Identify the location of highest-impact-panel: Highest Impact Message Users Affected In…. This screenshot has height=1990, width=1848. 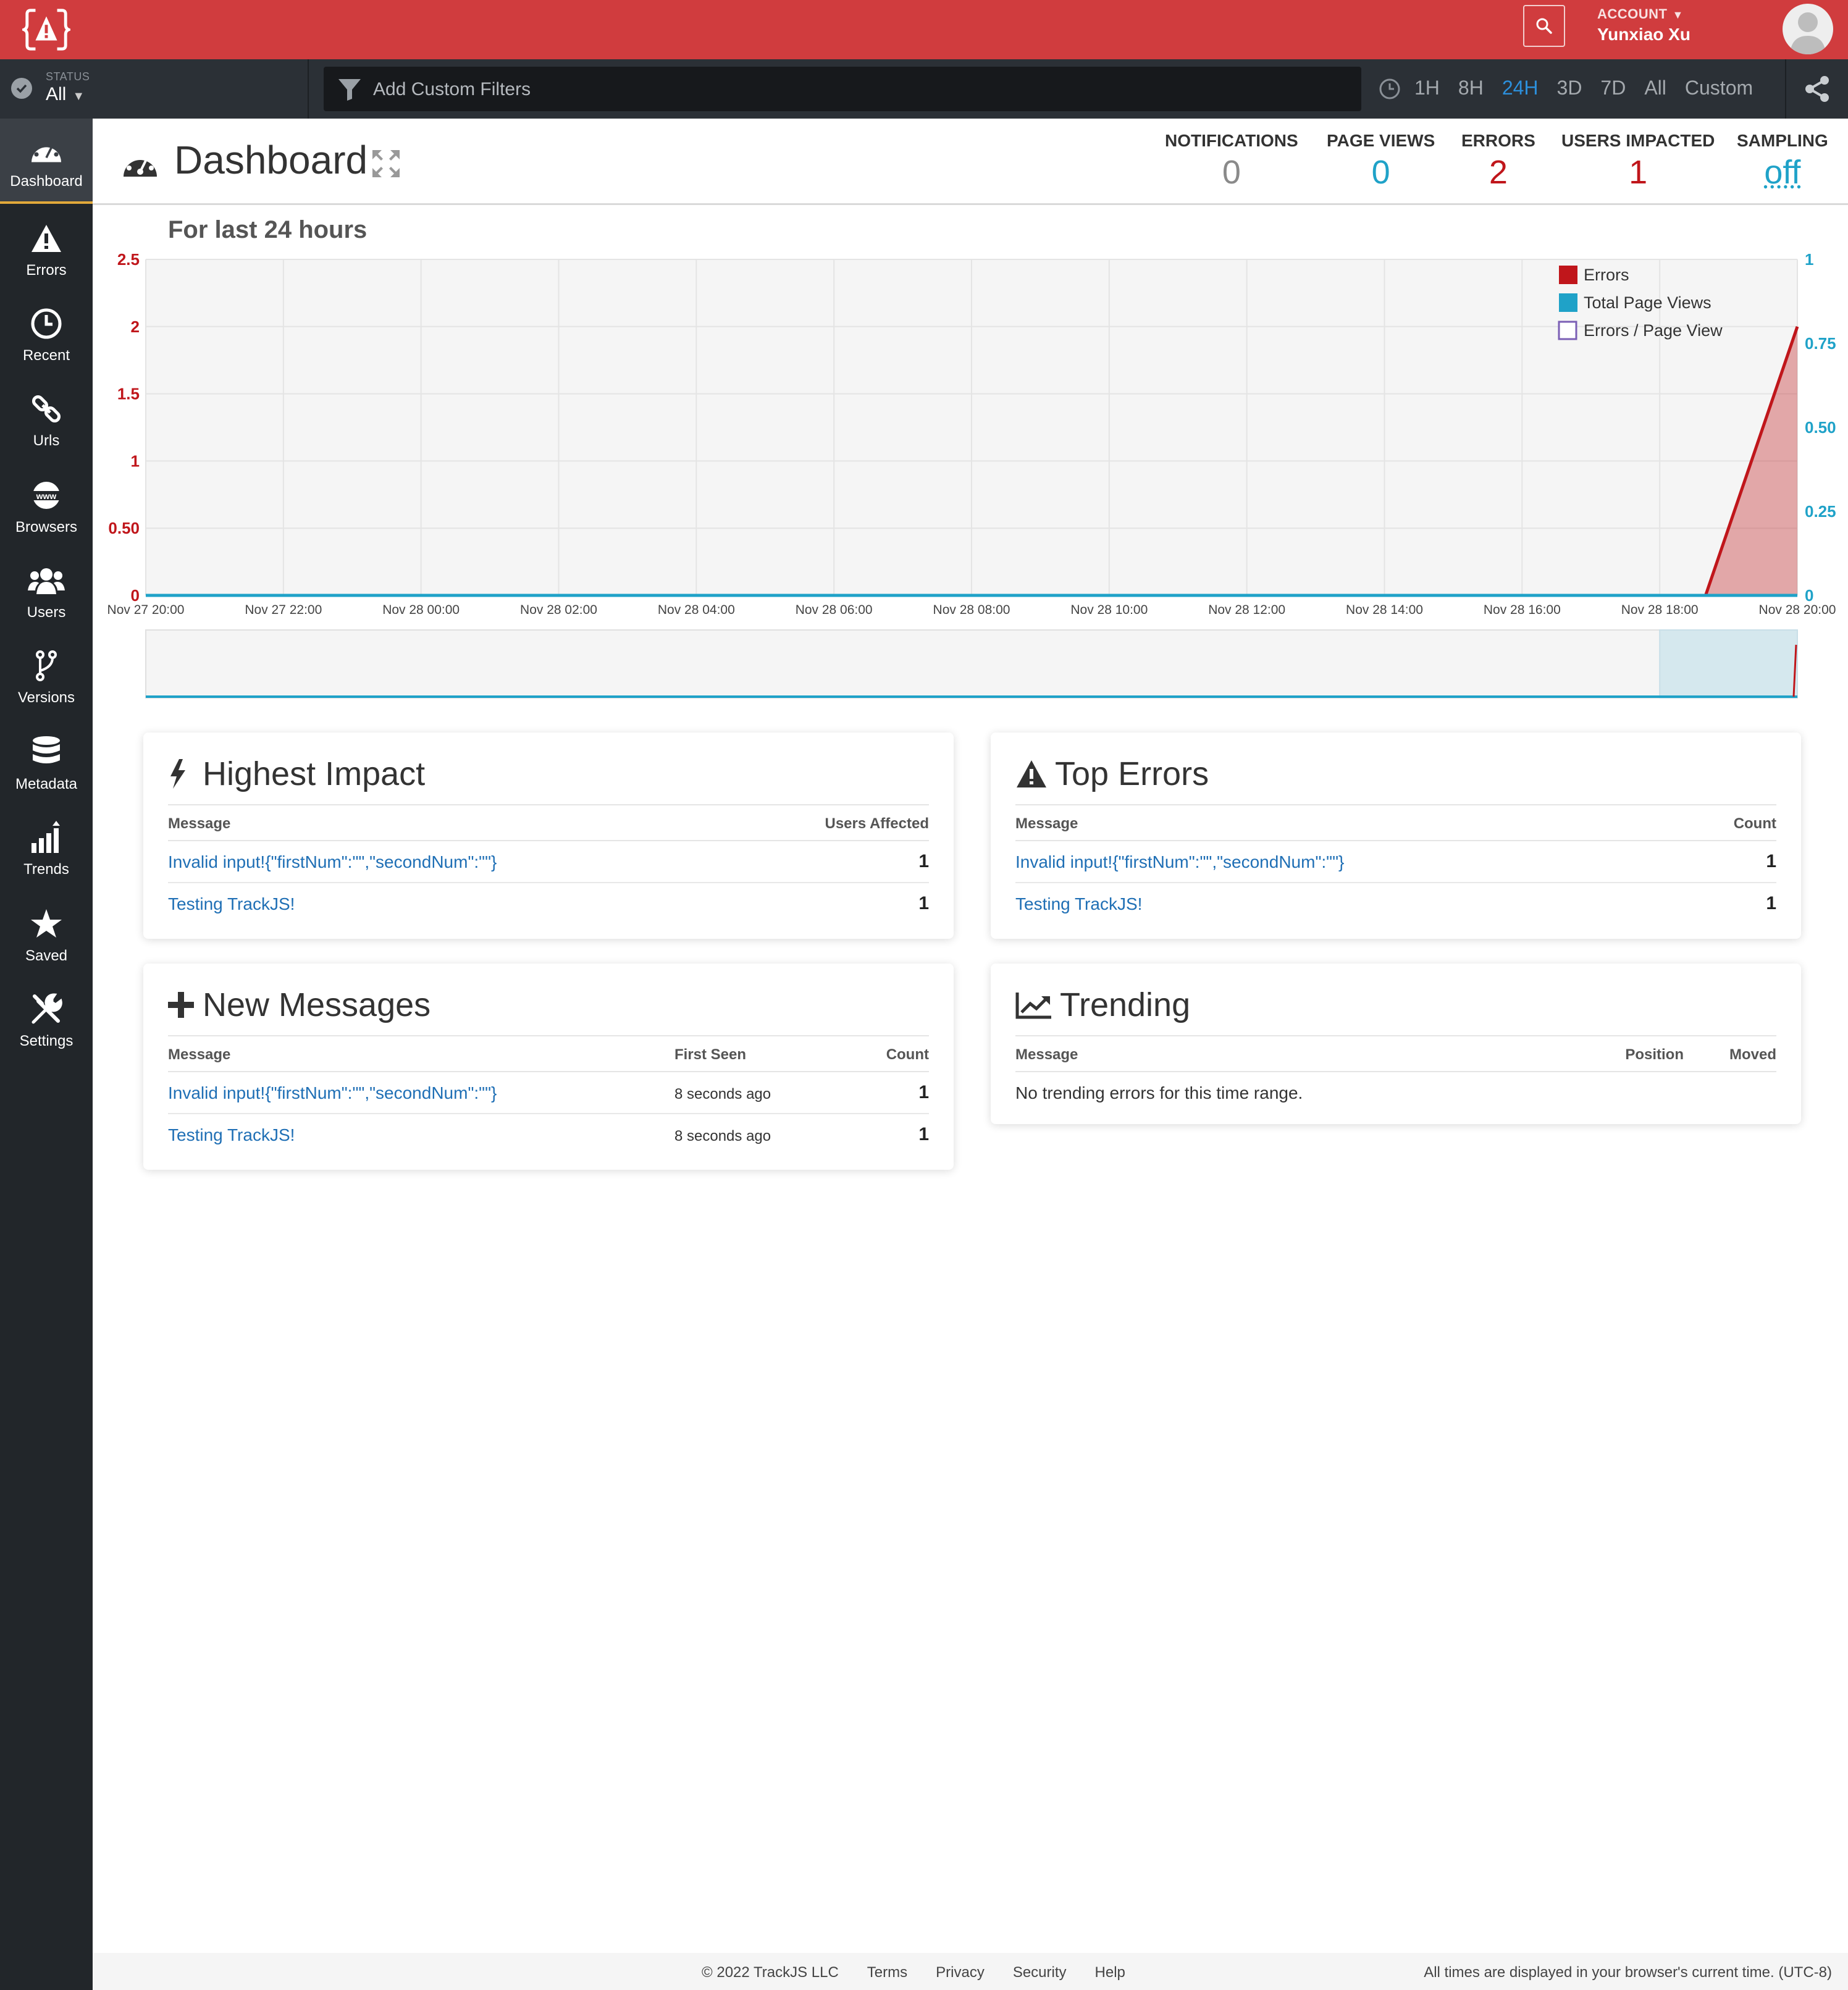
(548, 836).